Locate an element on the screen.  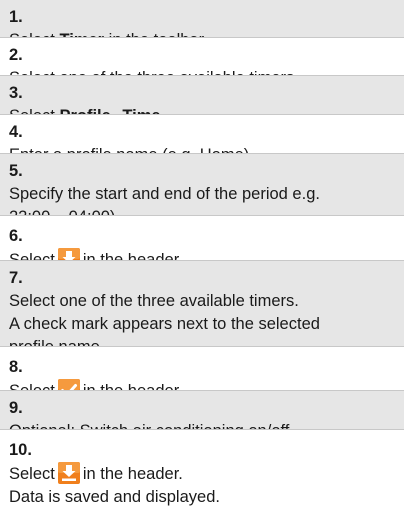
step-4: 4.Enter a profile name (e.g. Home). is located at coordinates (202, 139).